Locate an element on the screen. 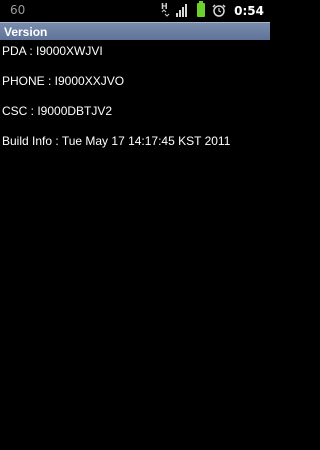 Image resolution: width=320 pixels, height=450 pixels. signal-icon is located at coordinates (183, 11).